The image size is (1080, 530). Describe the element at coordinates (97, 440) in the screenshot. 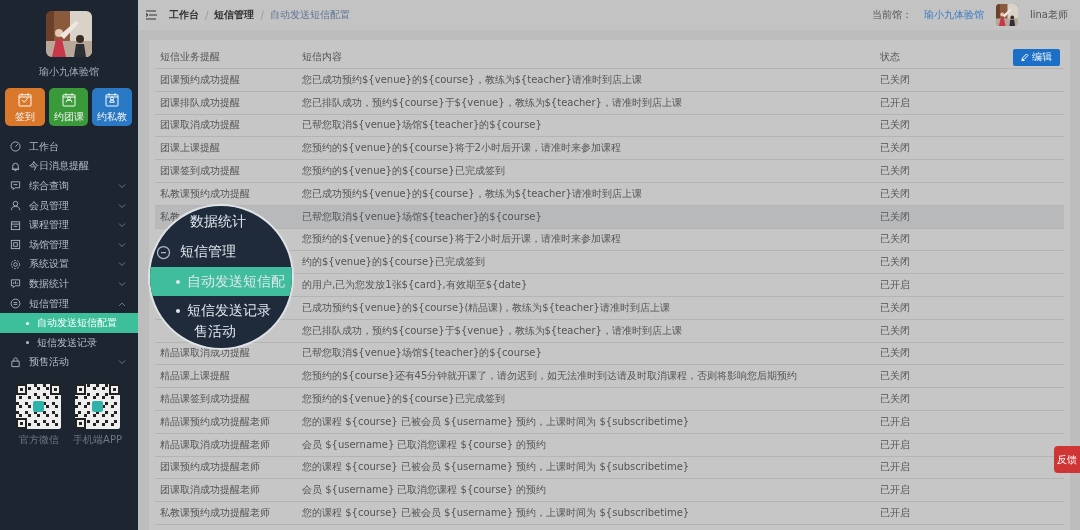

I see `qr-caption: 手机端APP` at that location.